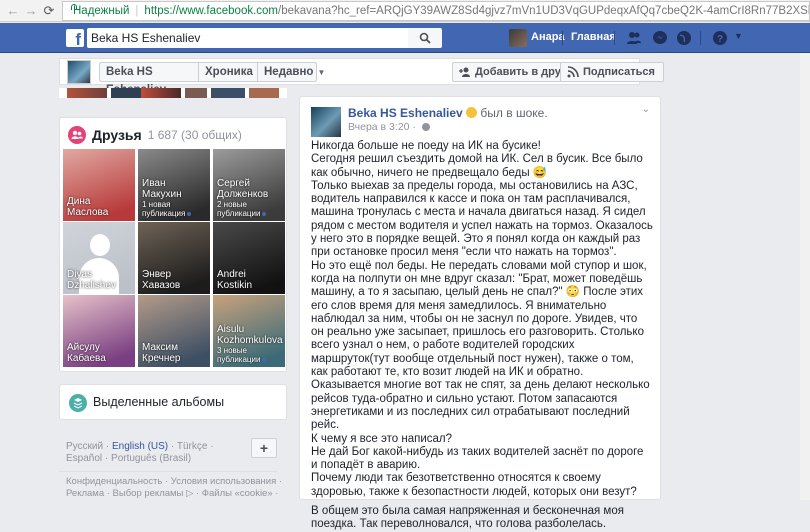 Image resolution: width=810 pixels, height=532 pixels. I want to click on public-globe-icon, so click(425, 127).